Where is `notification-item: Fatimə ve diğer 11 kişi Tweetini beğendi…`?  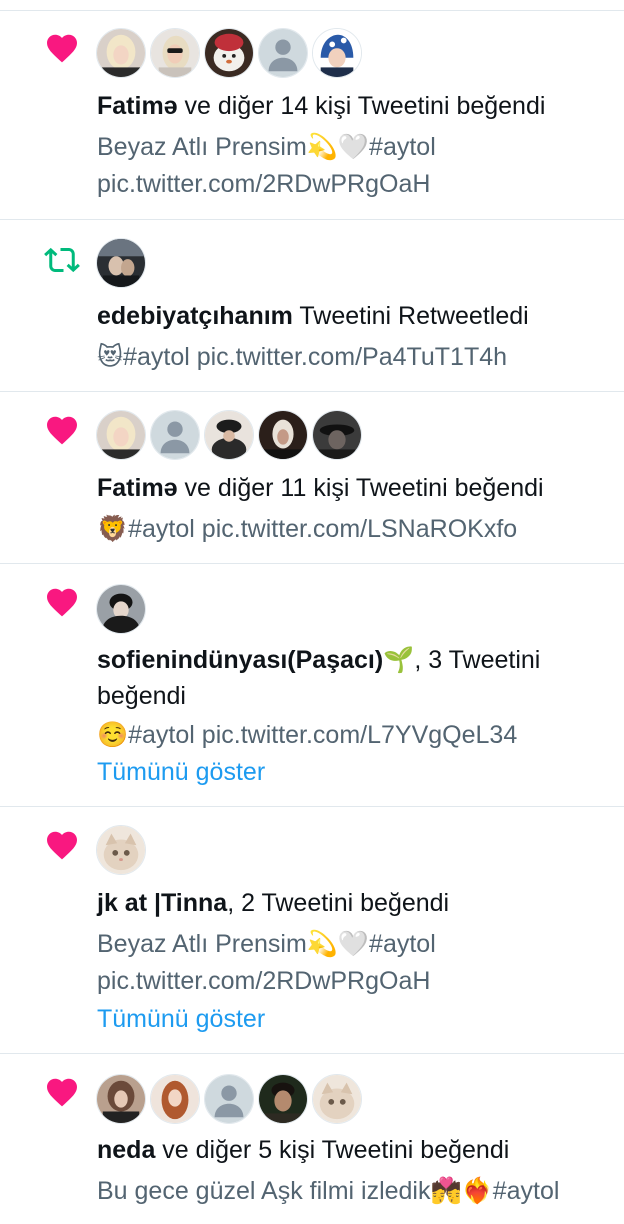
notification-item: Fatimə ve diğer 11 kişi Tweetini beğendi… is located at coordinates (312, 478).